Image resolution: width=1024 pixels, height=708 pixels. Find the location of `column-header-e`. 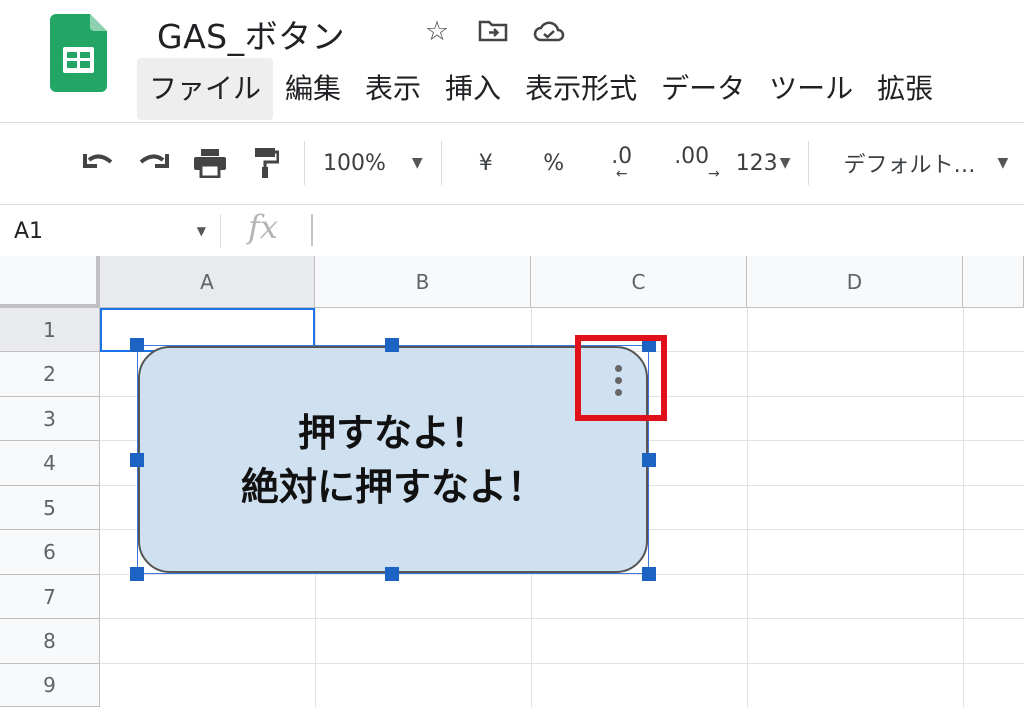

column-header-e is located at coordinates (993, 282).